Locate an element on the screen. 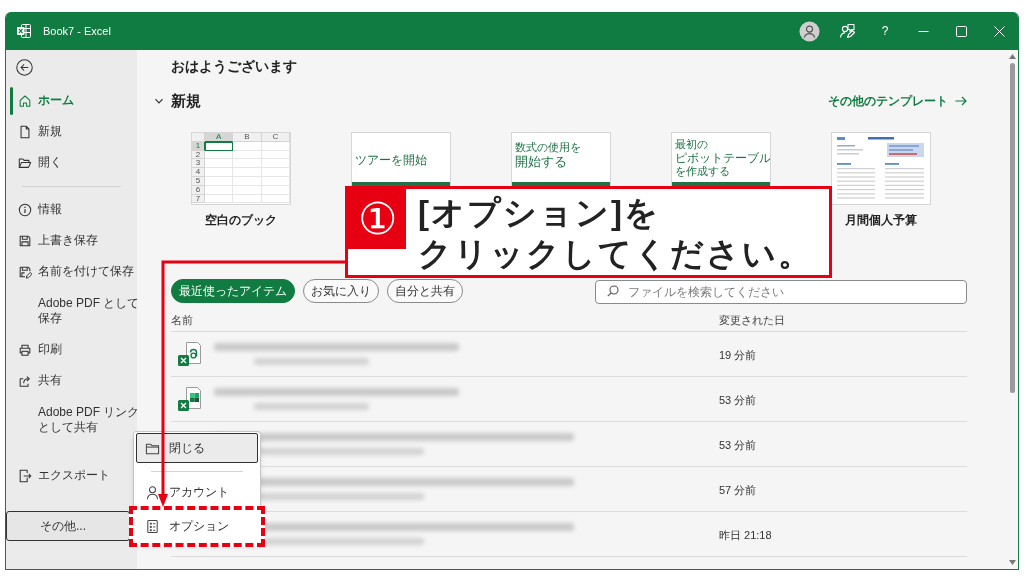 This screenshot has width=1024, height=576. column-header: A is located at coordinates (219, 137).